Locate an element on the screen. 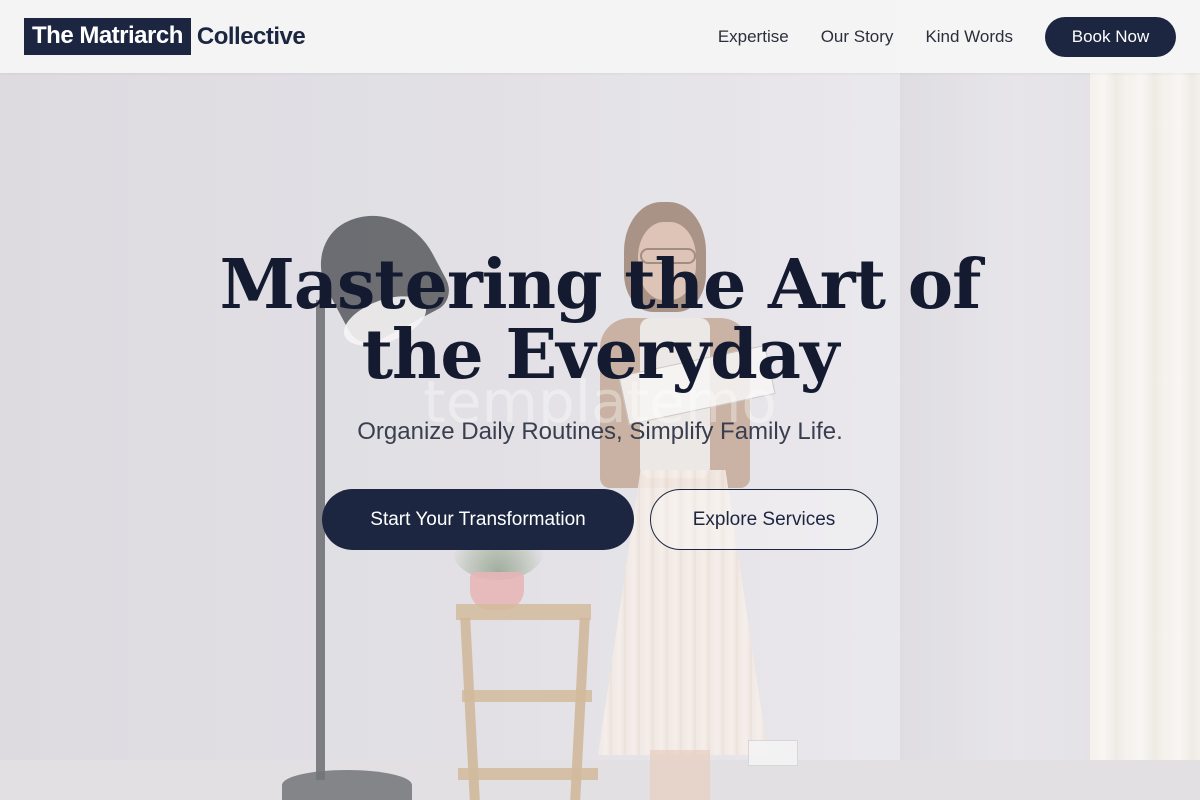 The width and height of the screenshot is (1200, 800). site-logo: The Matriarch Collective is located at coordinates (165, 36).